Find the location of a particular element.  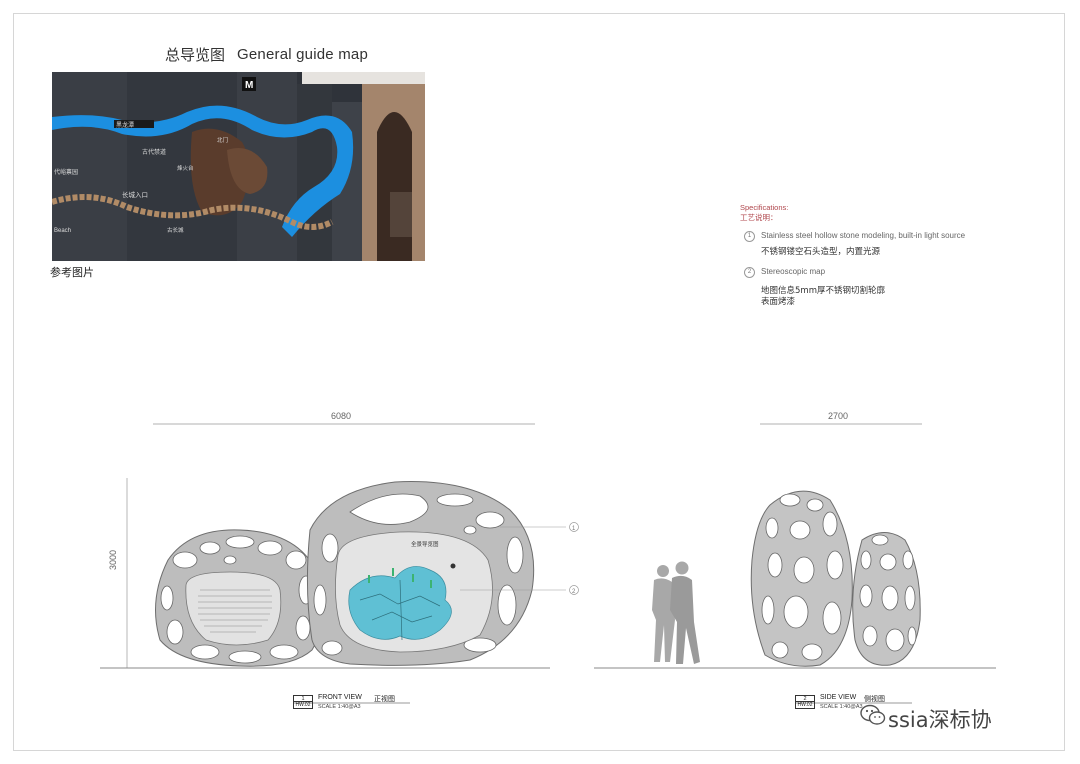

front-view-scale: SCALE 1:40@A3 is located at coordinates (339, 707).